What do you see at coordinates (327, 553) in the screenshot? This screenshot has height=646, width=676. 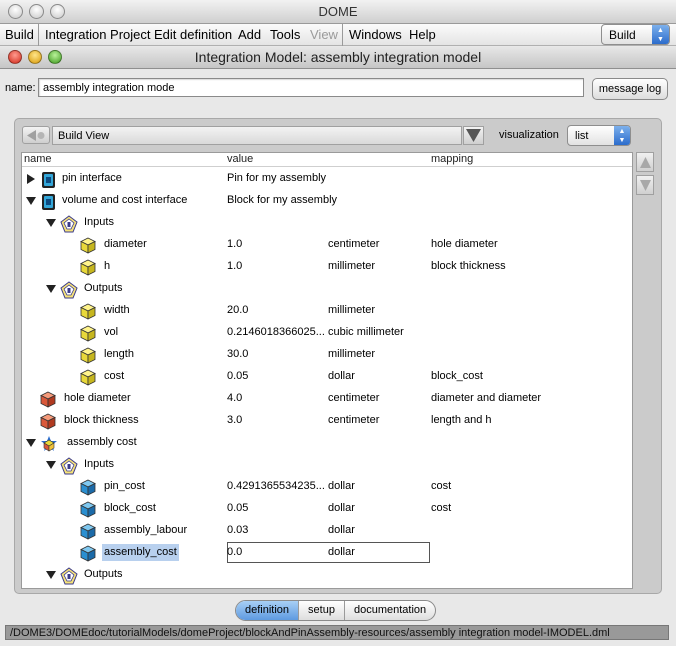 I see `tree-row: assembly_cost 0.0 dollar` at bounding box center [327, 553].